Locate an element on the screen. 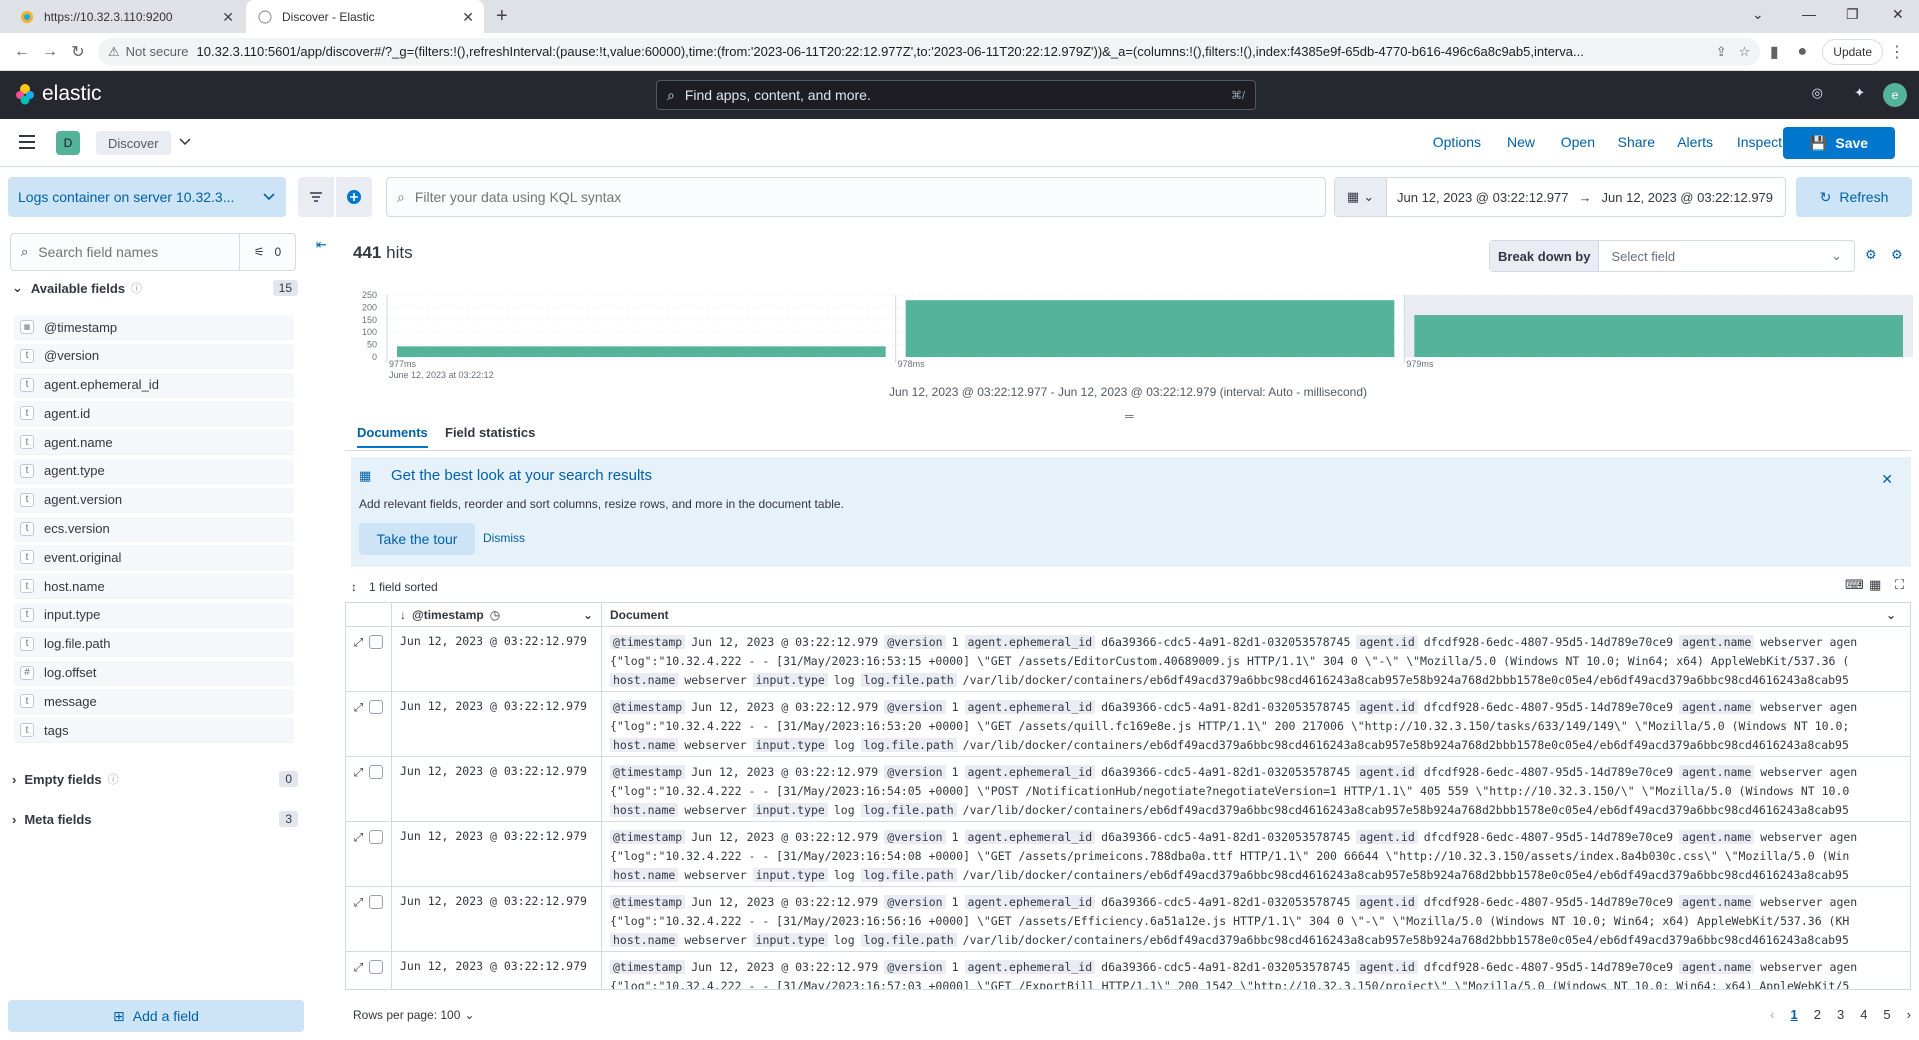 This screenshot has height=1040, width=1919. start-date: Jun 12, 2023 @ 03:22:12.977 is located at coordinates (1483, 197).